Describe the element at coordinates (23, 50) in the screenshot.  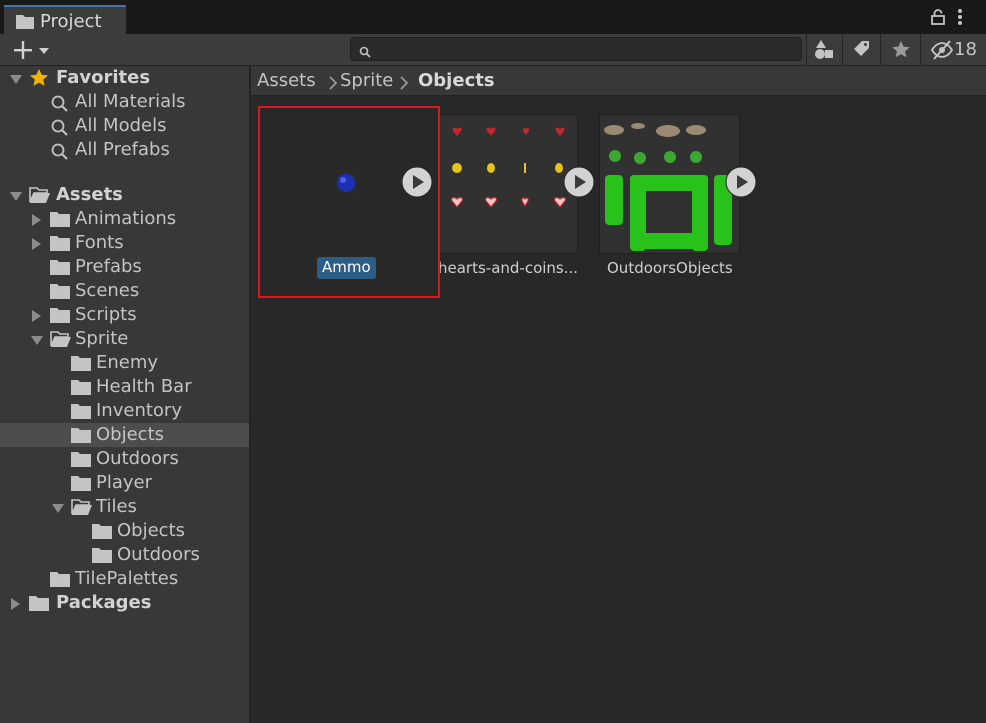
I see `plus-icon` at that location.